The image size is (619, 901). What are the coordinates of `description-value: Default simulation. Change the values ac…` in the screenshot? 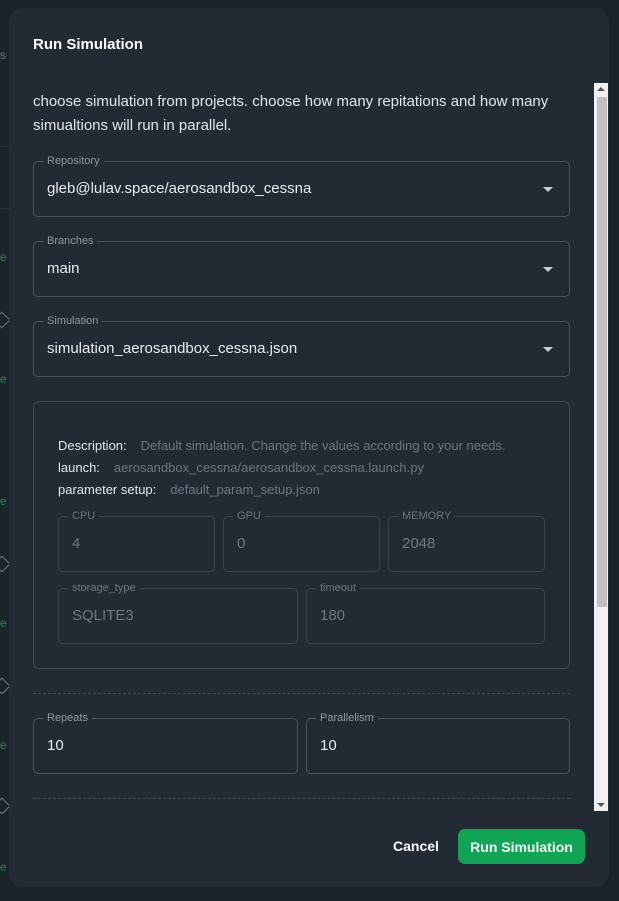 It's located at (323, 445).